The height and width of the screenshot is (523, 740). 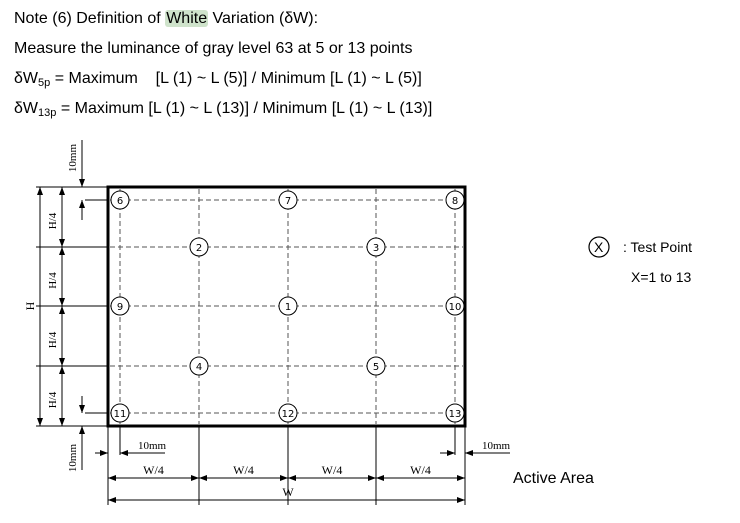 I want to click on test-point-10: 10, so click(x=455, y=306).